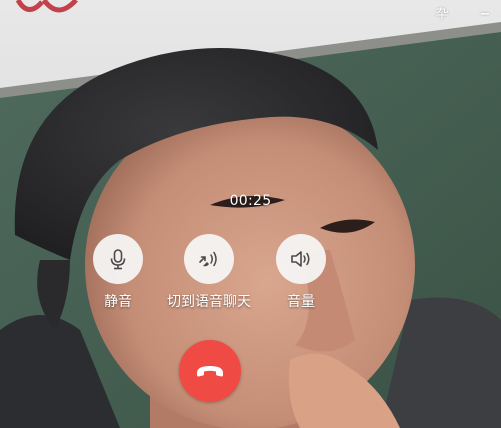 This screenshot has width=501, height=428. I want to click on speaker-icon, so click(300, 259).